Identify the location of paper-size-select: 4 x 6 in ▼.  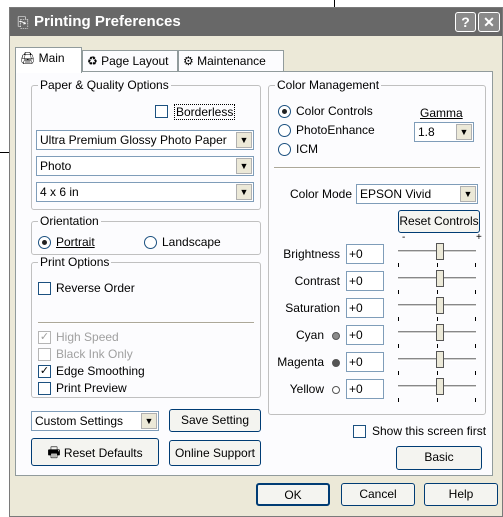
(145, 192).